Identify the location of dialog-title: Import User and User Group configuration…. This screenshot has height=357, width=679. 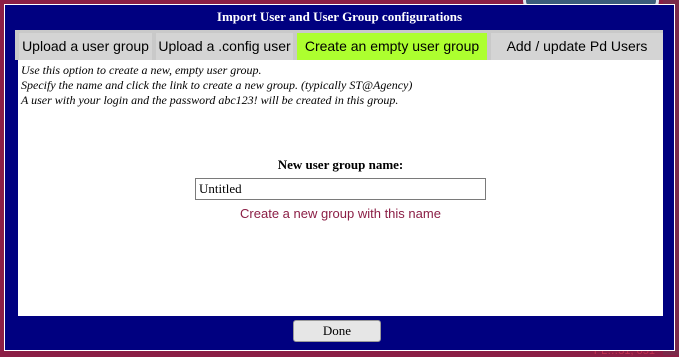
(339, 16).